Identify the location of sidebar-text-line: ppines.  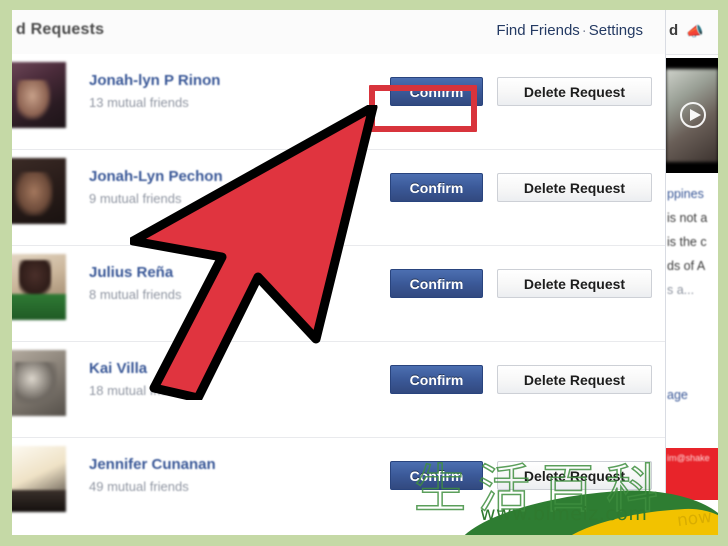
(685, 194).